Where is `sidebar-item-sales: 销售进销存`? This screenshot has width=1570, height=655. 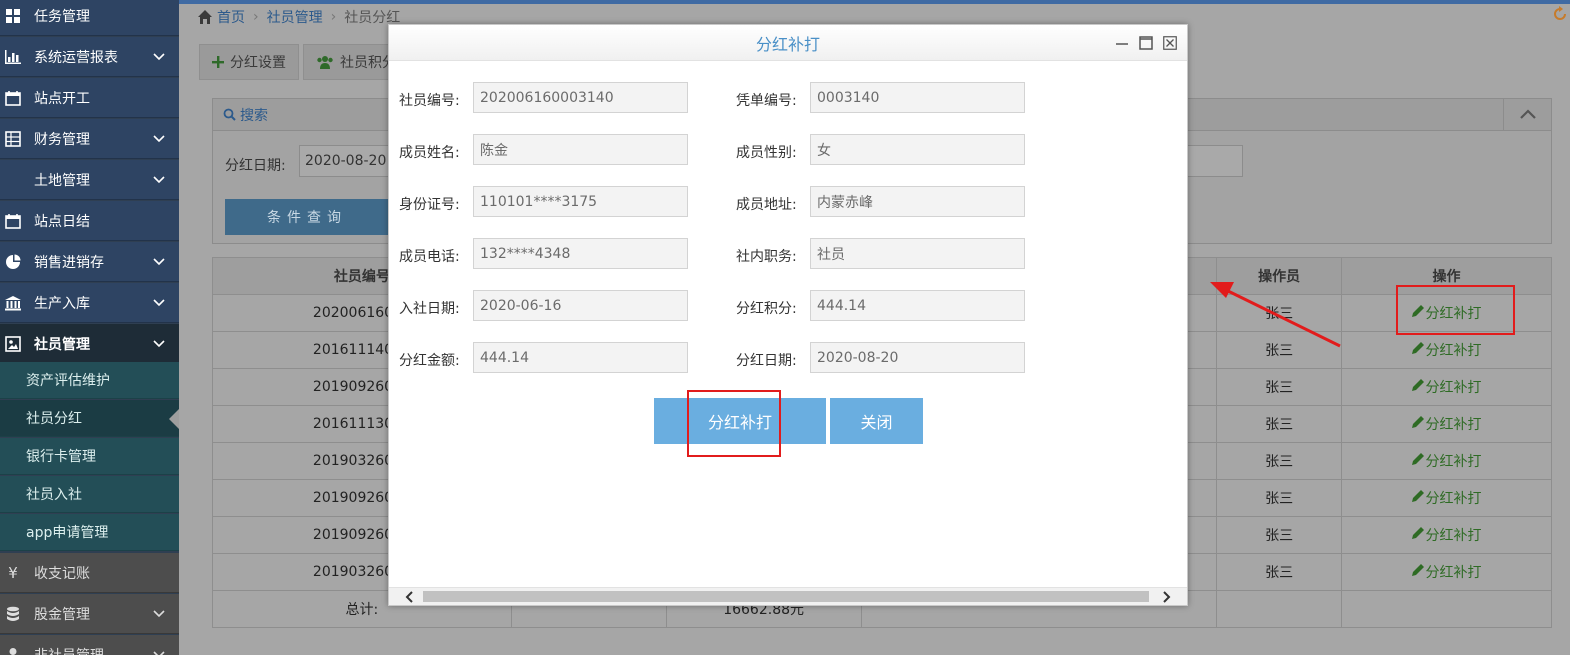 sidebar-item-sales: 销售进销存 is located at coordinates (89, 262).